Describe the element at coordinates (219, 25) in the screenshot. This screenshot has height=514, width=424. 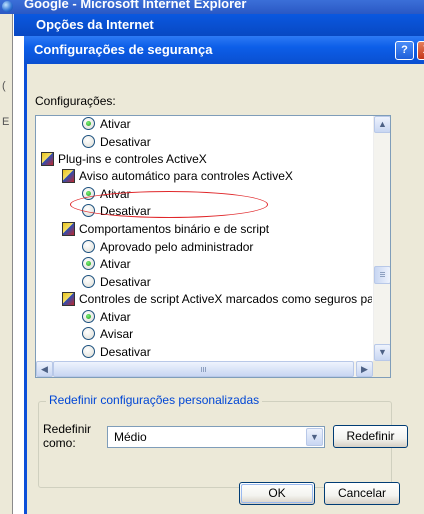
I see `internet-options-title-bar: Opções da Internet` at that location.